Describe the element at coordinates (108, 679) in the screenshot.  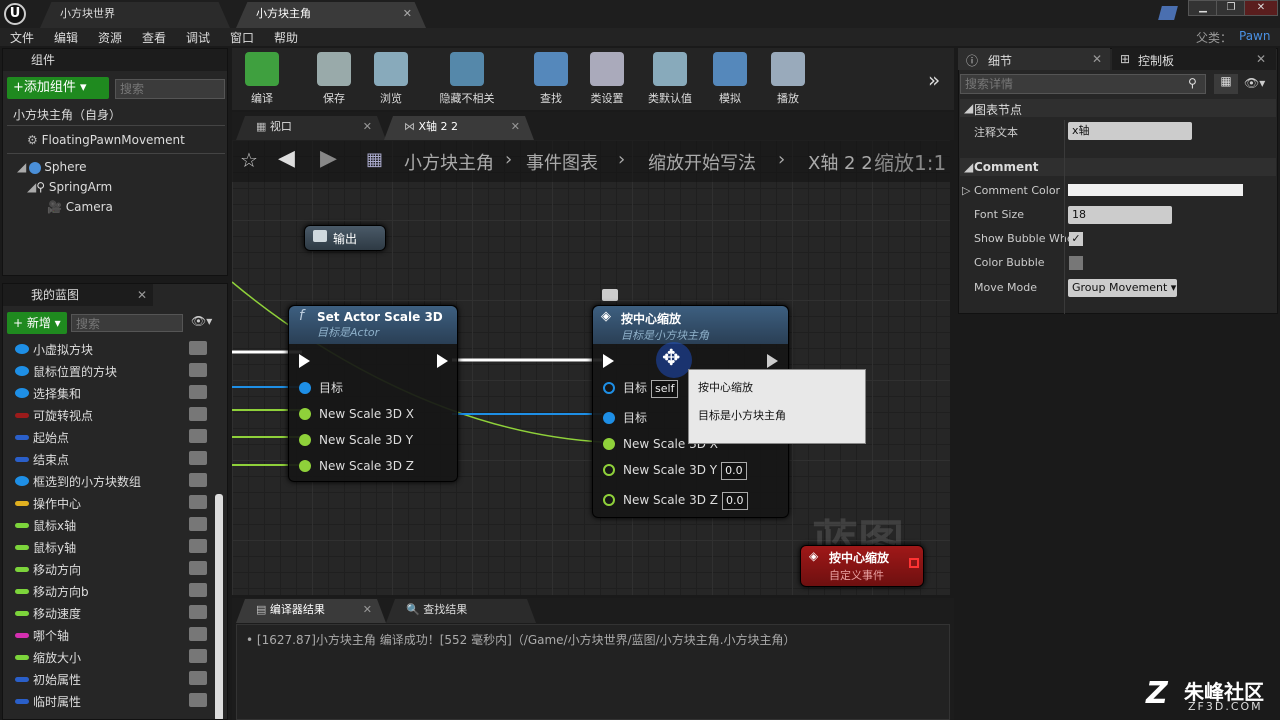
I see `variable-item: 初始属性` at that location.